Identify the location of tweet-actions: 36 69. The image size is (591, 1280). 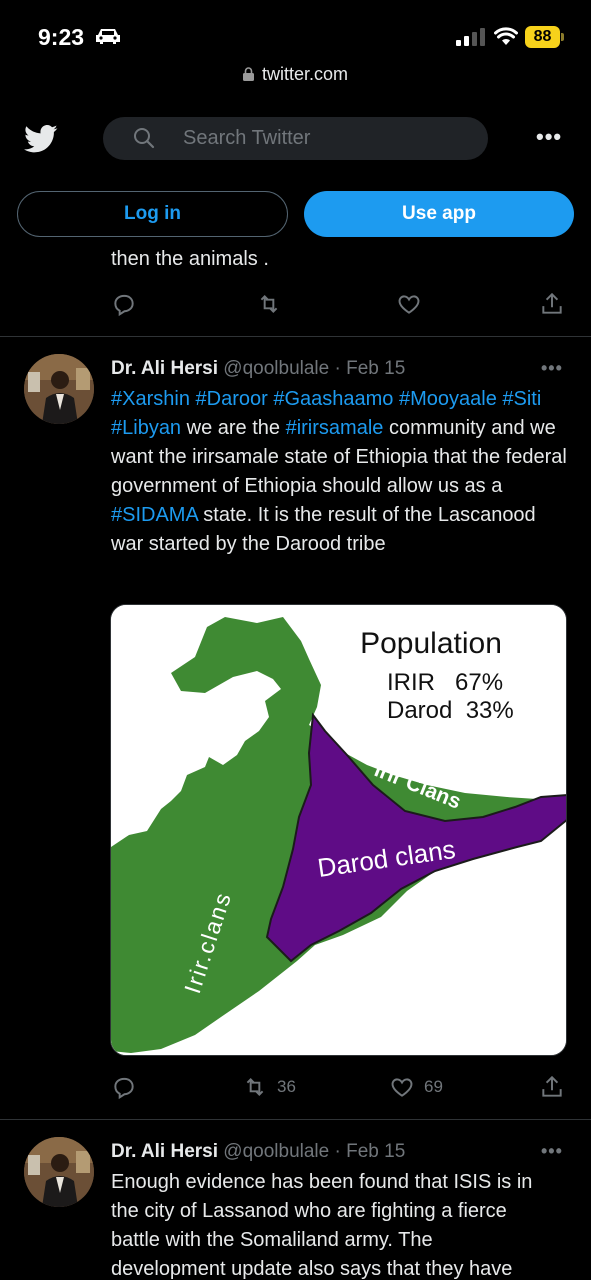
(295, 1089).